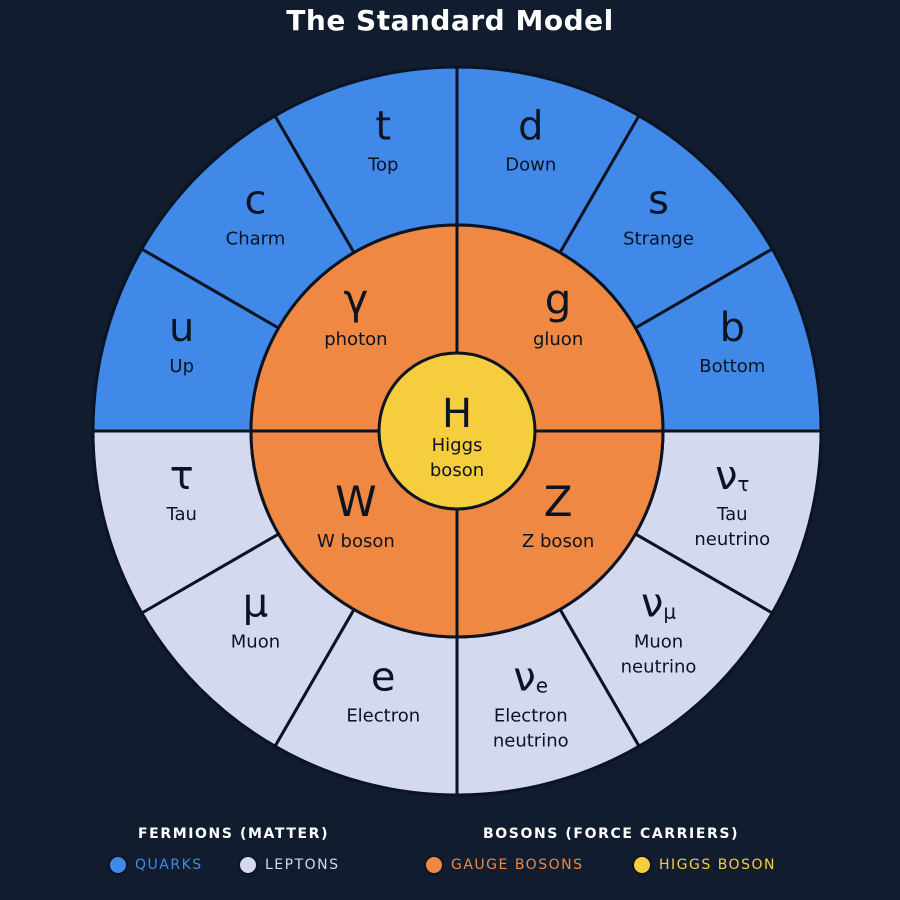 This screenshot has height=900, width=900. What do you see at coordinates (383, 677) in the screenshot?
I see `electron-symbol: e` at bounding box center [383, 677].